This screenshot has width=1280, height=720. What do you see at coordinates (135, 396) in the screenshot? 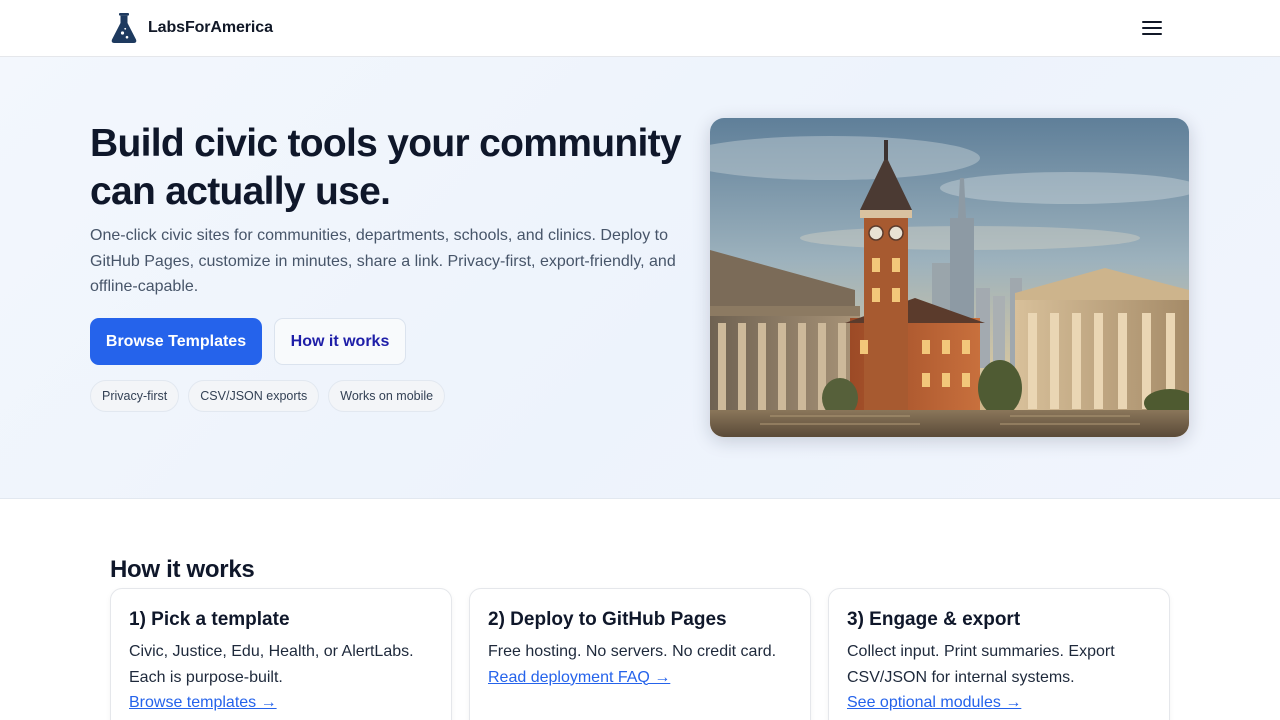
I see `chip-privacy-first: Privacy-first` at bounding box center [135, 396].